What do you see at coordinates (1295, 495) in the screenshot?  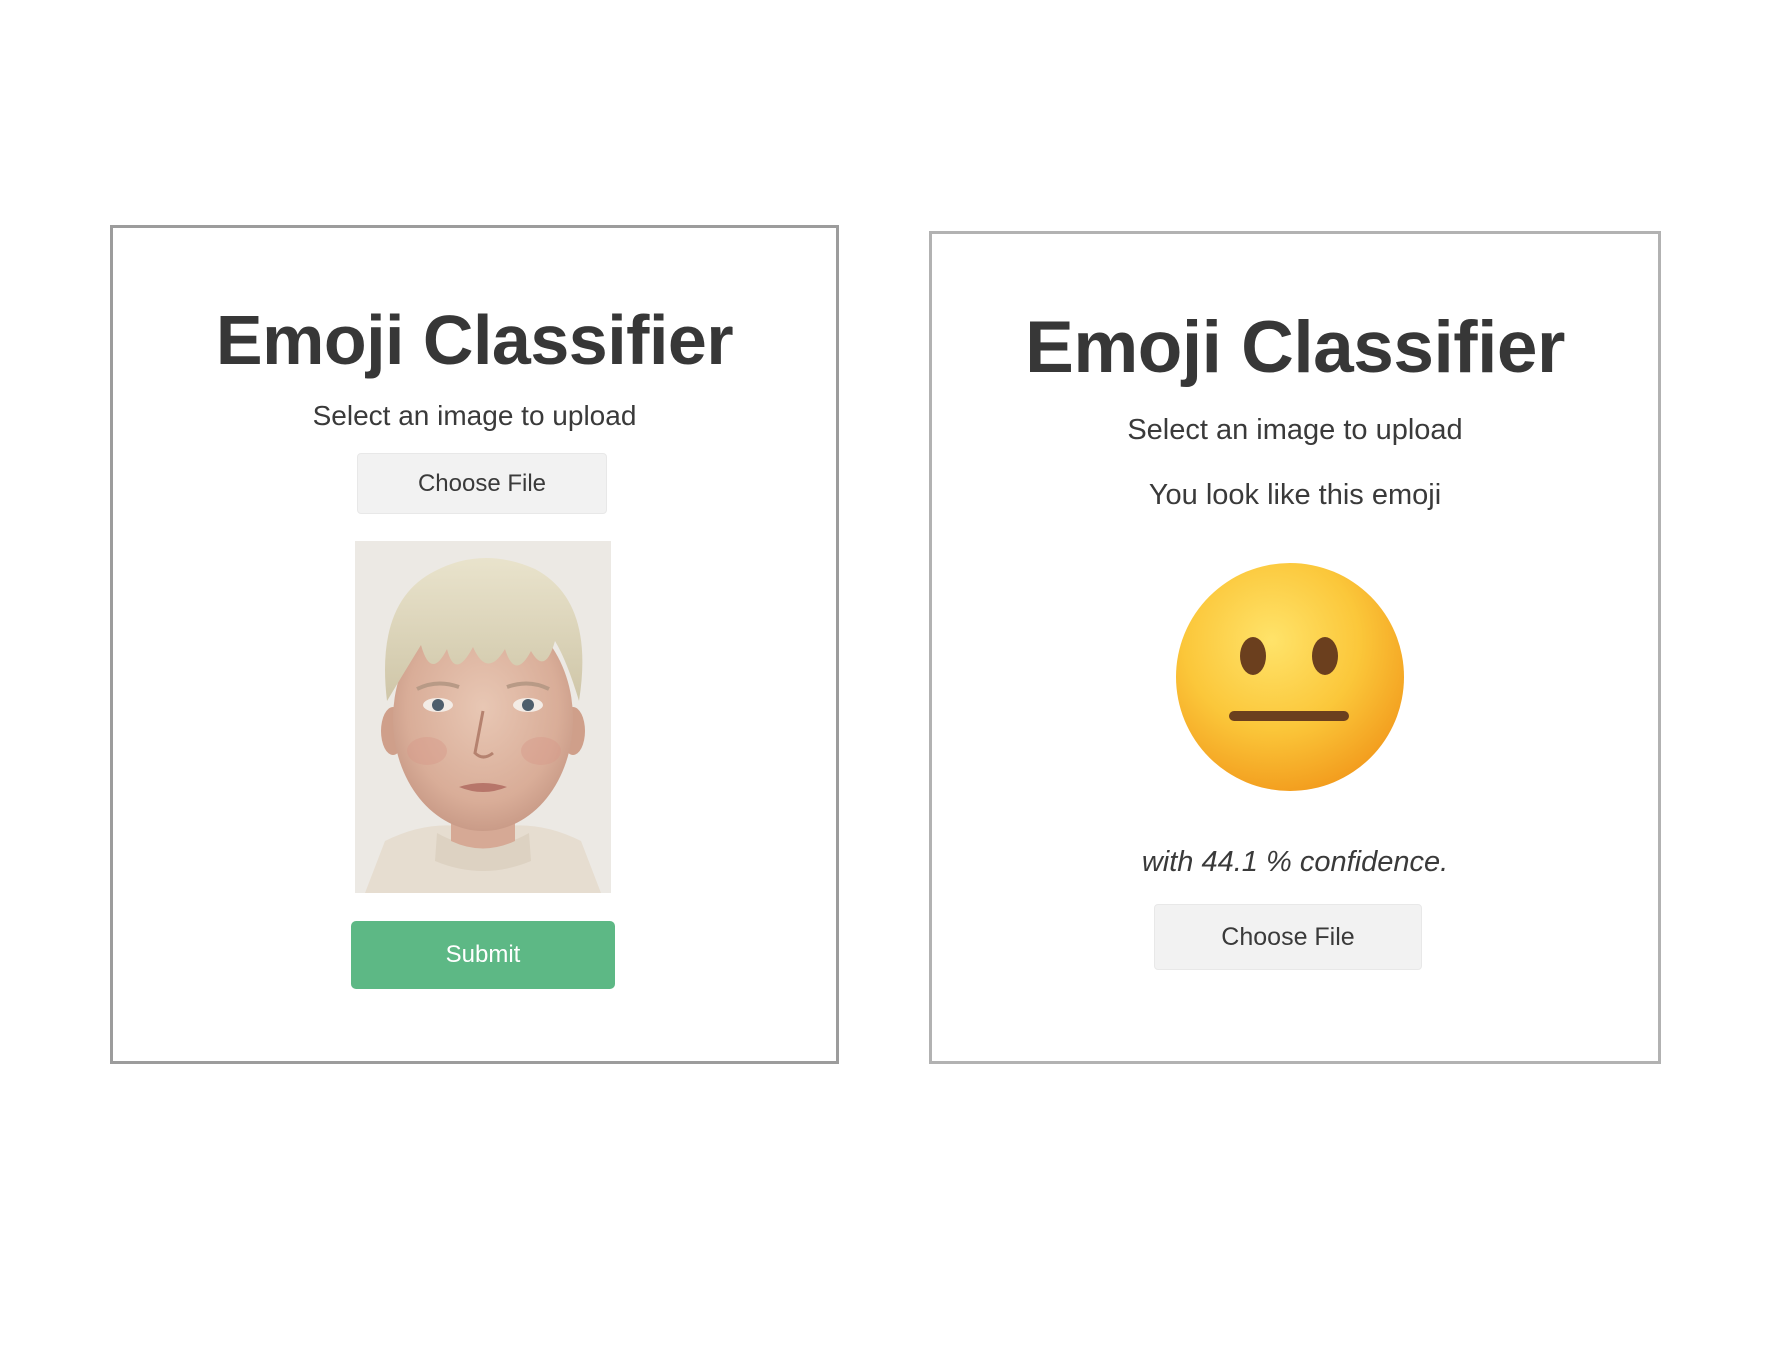 I see `result-label: You look like this emoji` at bounding box center [1295, 495].